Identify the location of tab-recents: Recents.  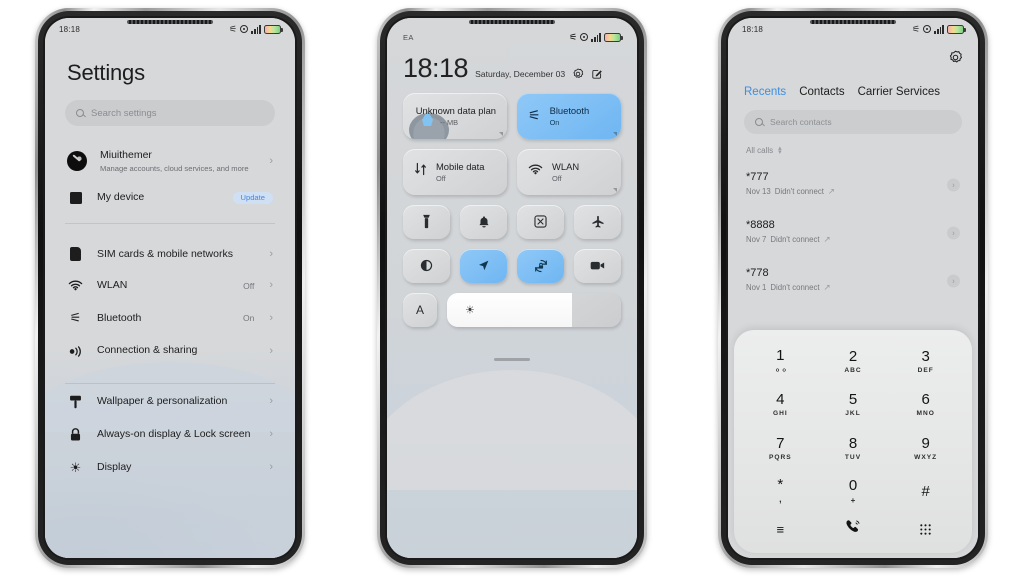
(765, 92).